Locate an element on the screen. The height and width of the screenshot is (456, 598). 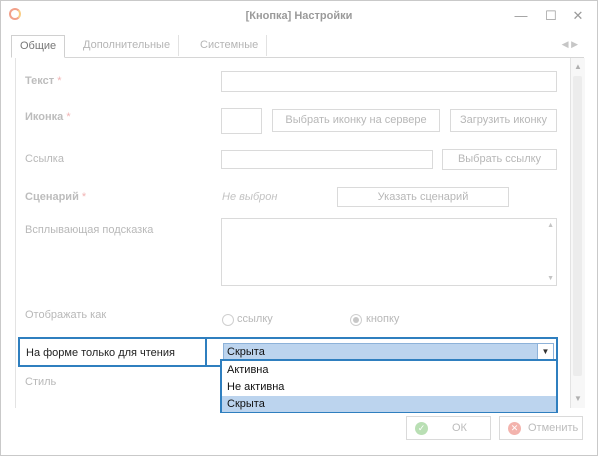
scroll-thumb is located at coordinates (577, 226).